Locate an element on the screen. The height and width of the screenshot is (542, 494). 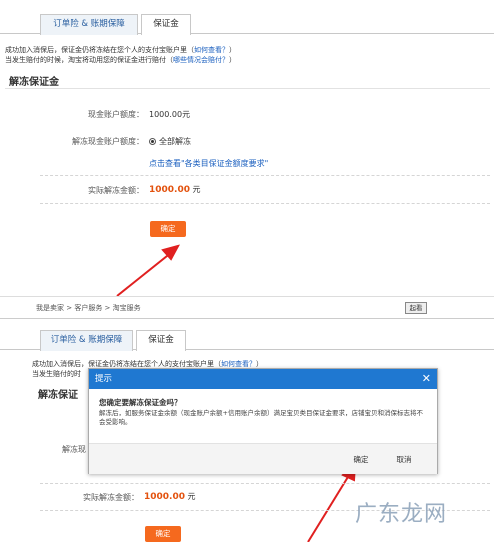
tab-deposit: 保证金 is located at coordinates (161, 340).